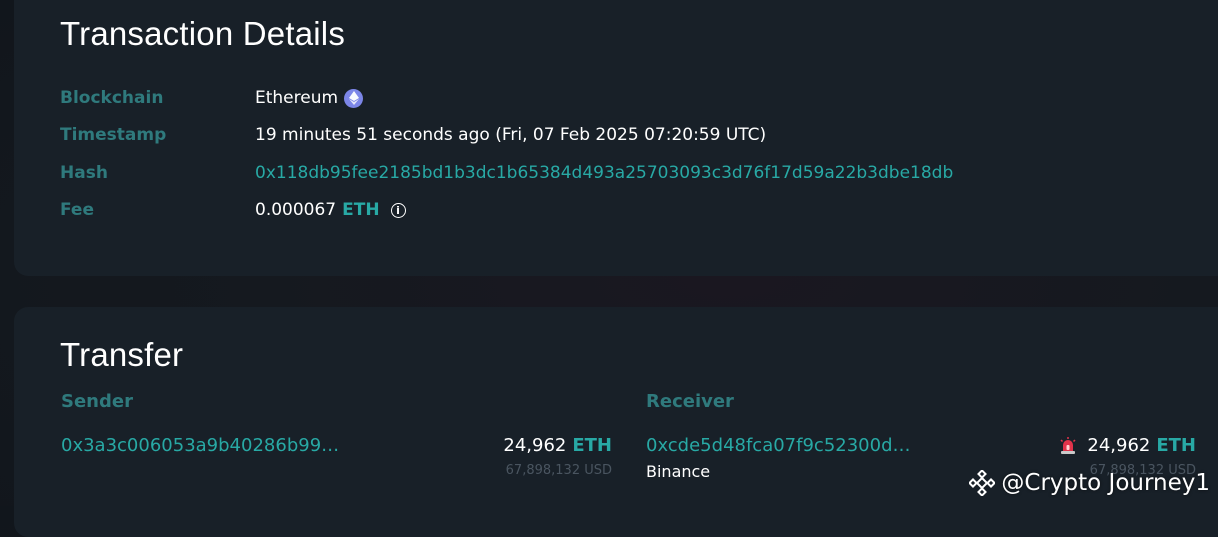 This screenshot has height=537, width=1218. What do you see at coordinates (678, 471) in the screenshot?
I see `receiver-entity-label: Binance` at bounding box center [678, 471].